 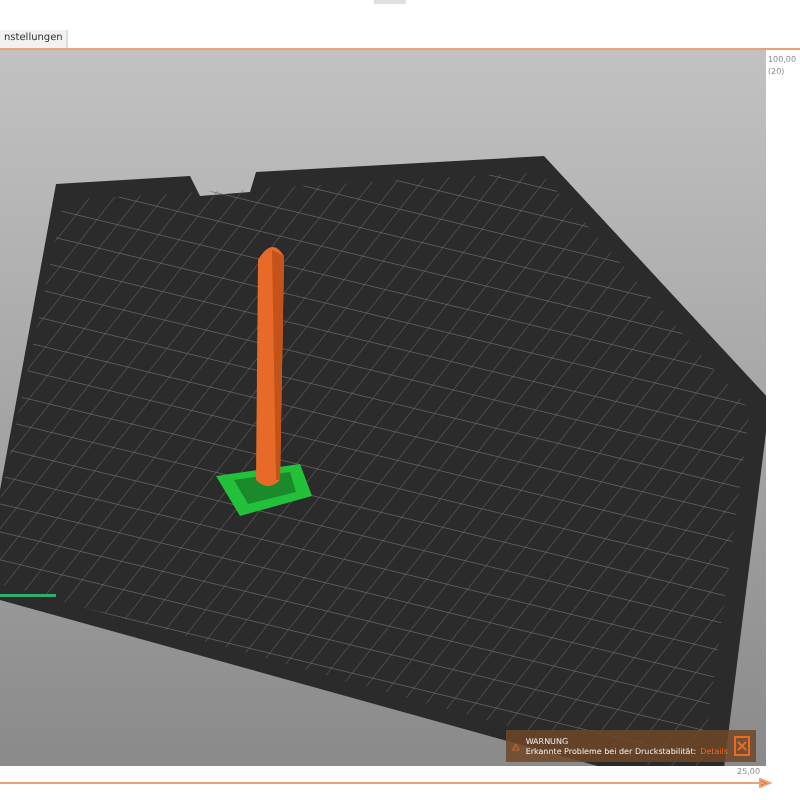 What do you see at coordinates (516, 746) in the screenshot?
I see `warning-icon` at bounding box center [516, 746].